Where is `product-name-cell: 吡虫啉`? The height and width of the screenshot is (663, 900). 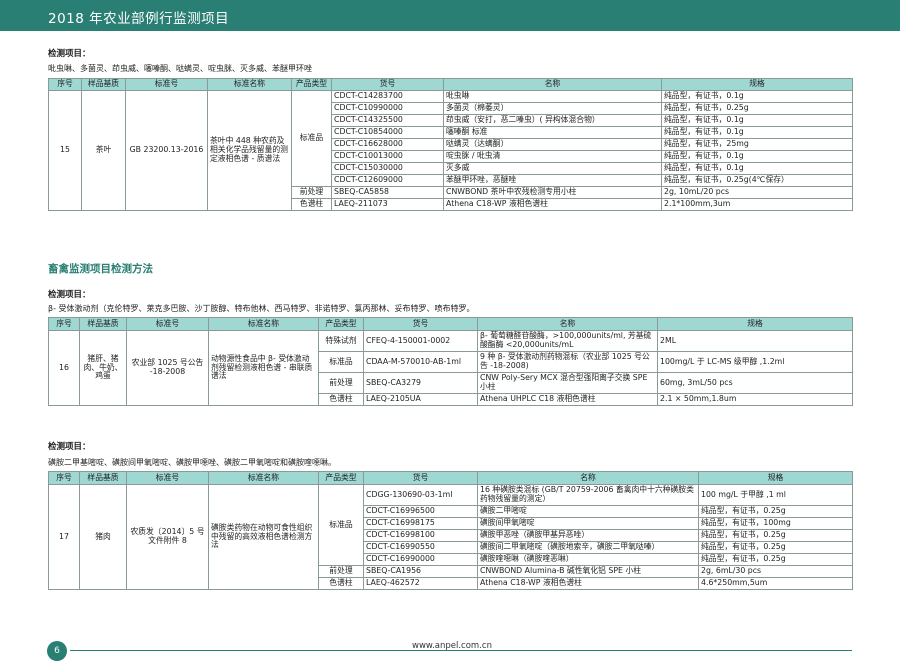
product-name-cell: 吡虫啉 is located at coordinates (552, 96).